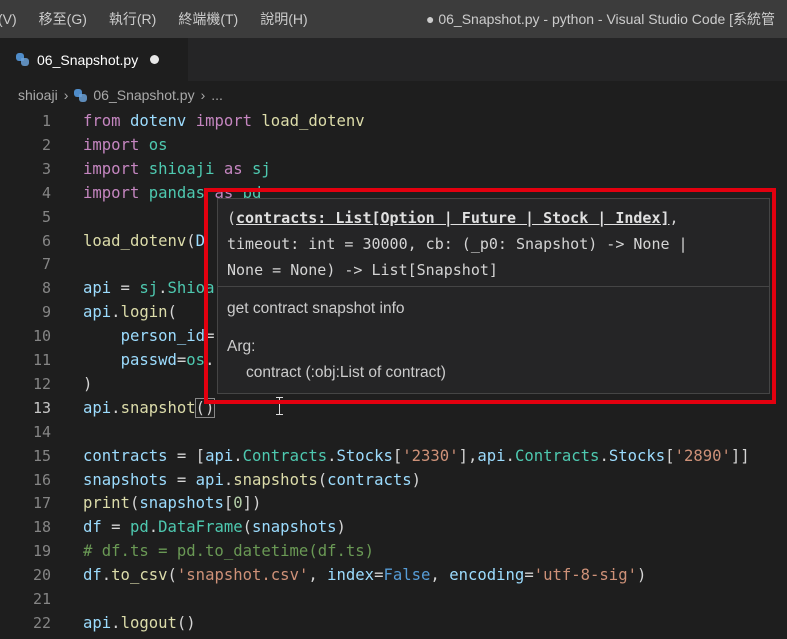 This screenshot has width=787, height=639. What do you see at coordinates (163, 336) in the screenshot?
I see `code-token: person_id` at bounding box center [163, 336].